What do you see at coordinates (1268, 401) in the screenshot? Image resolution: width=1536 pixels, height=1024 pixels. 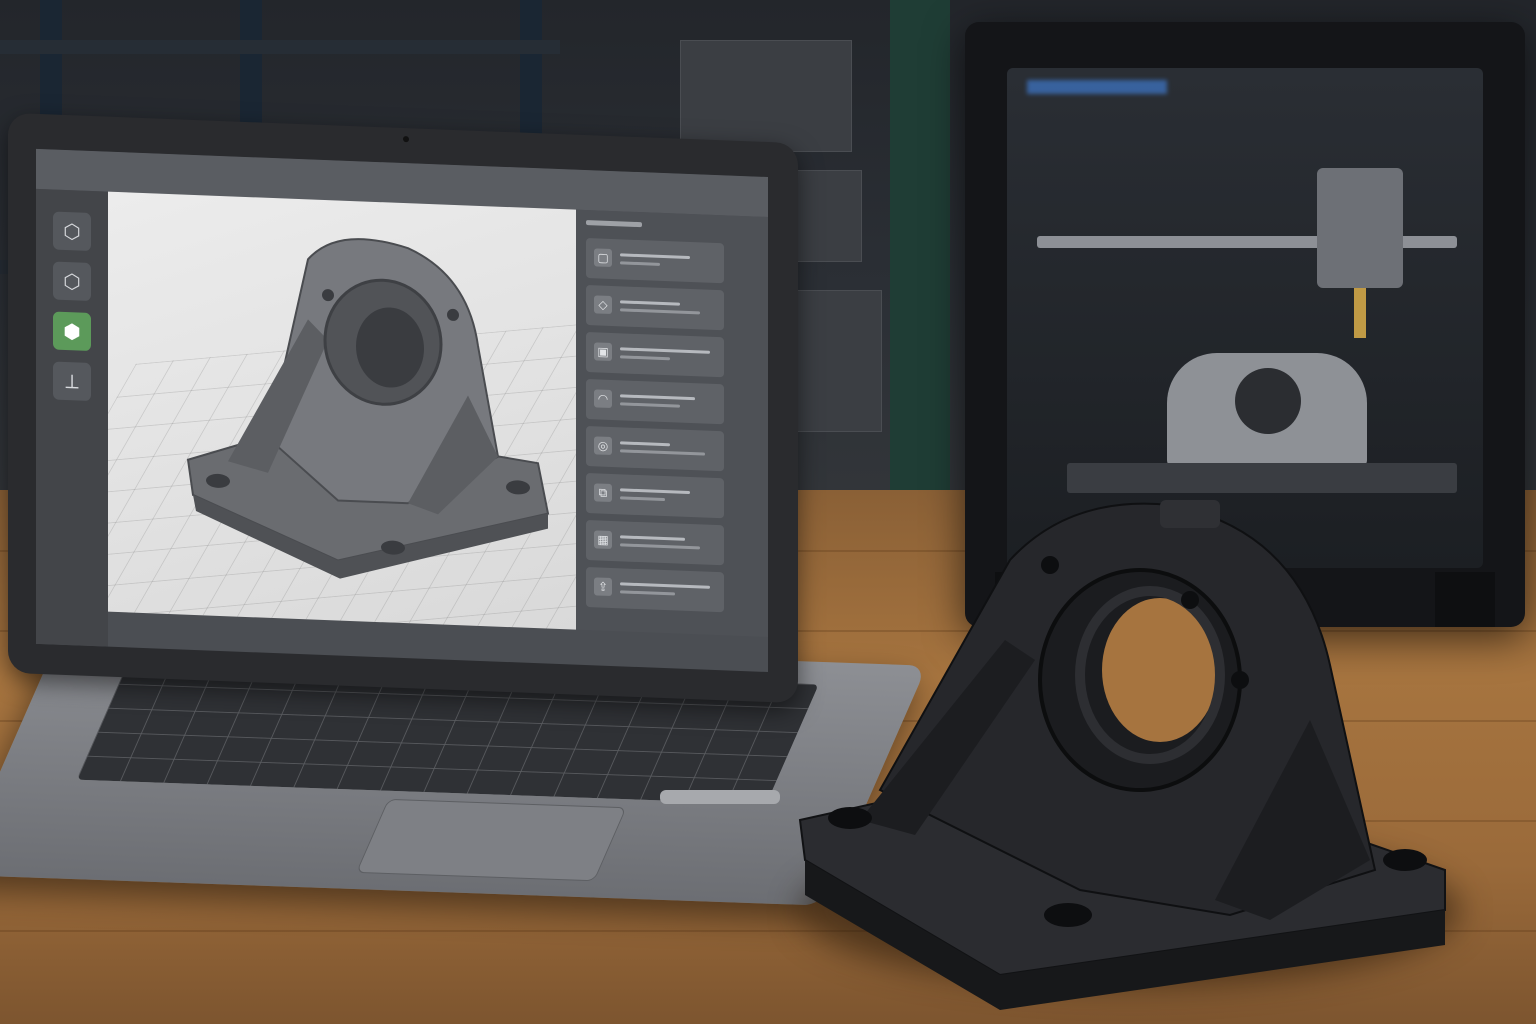 I see `printer-part-bore` at bounding box center [1268, 401].